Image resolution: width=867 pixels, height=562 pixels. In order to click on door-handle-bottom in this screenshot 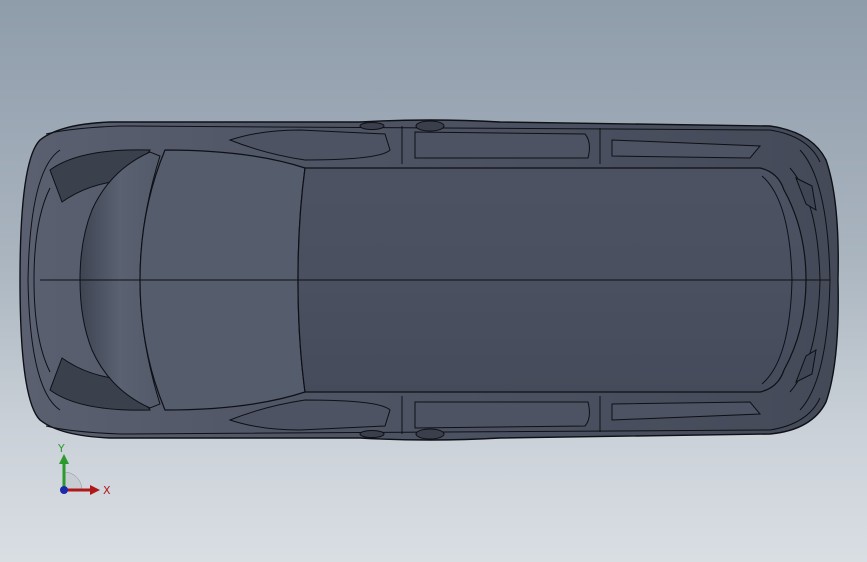, I will do `click(372, 434)`.